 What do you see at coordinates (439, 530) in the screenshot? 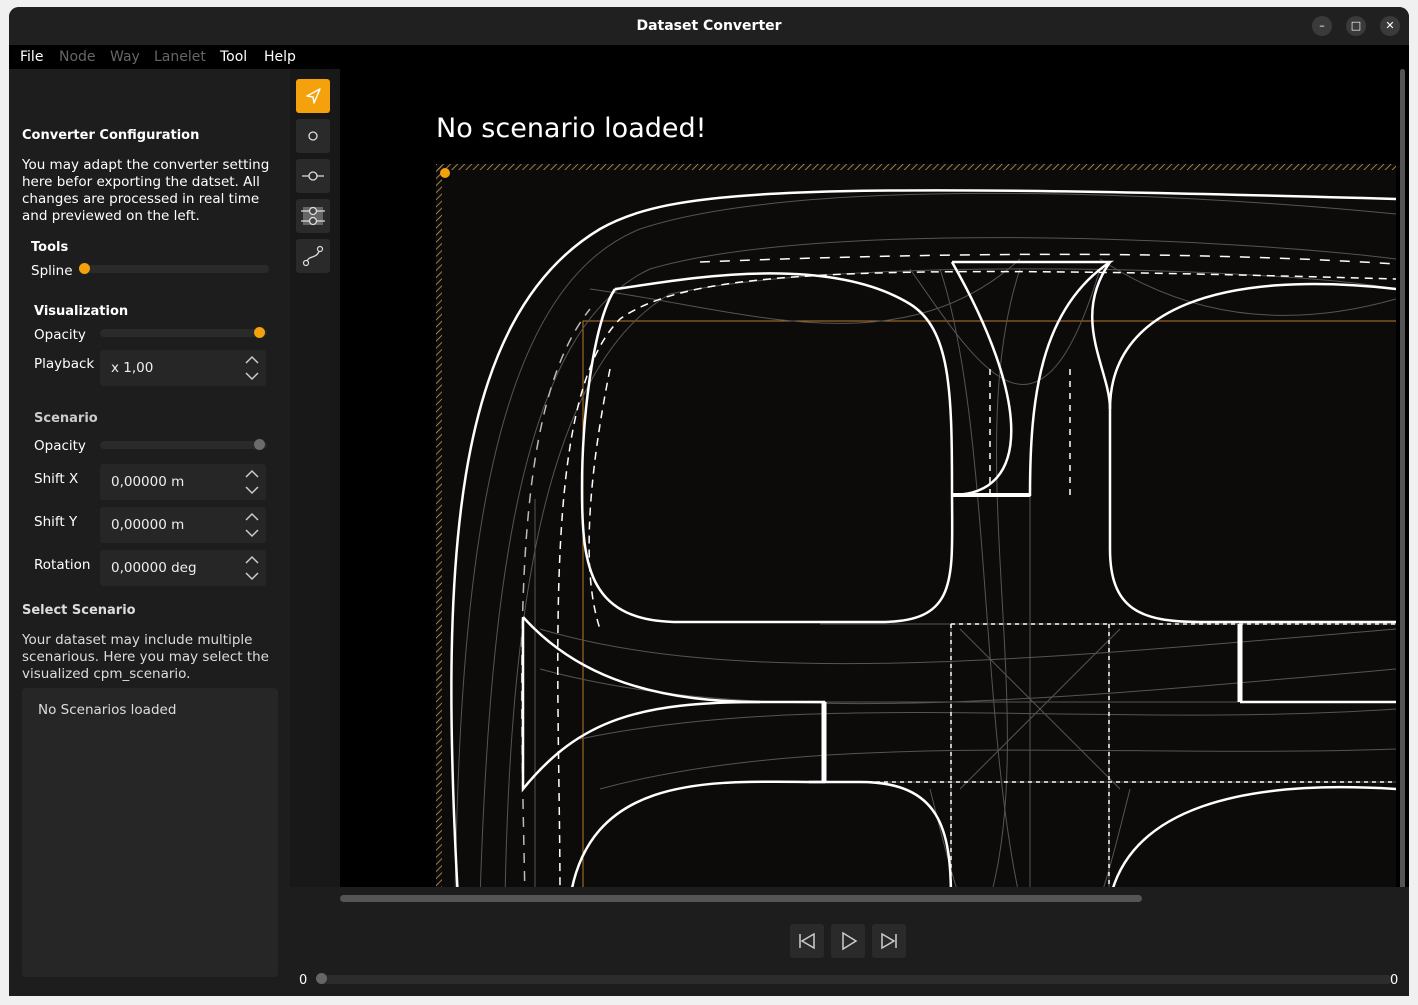
I see `scenario-border-left` at bounding box center [439, 530].